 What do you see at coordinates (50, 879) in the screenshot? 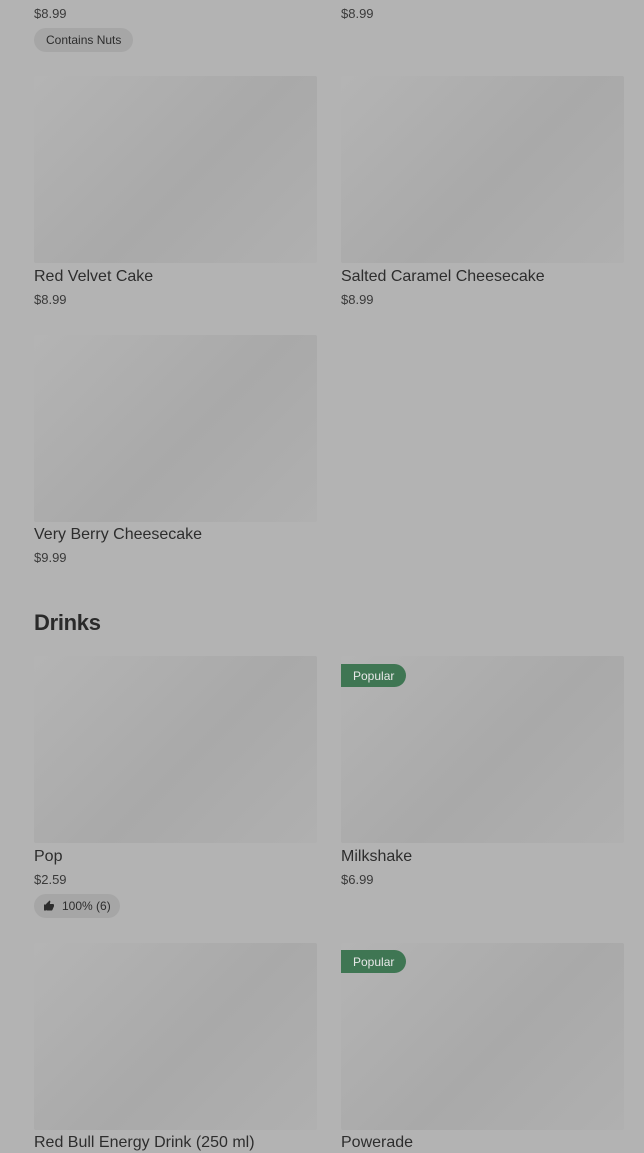
I see `pop-price: $2.59` at bounding box center [50, 879].